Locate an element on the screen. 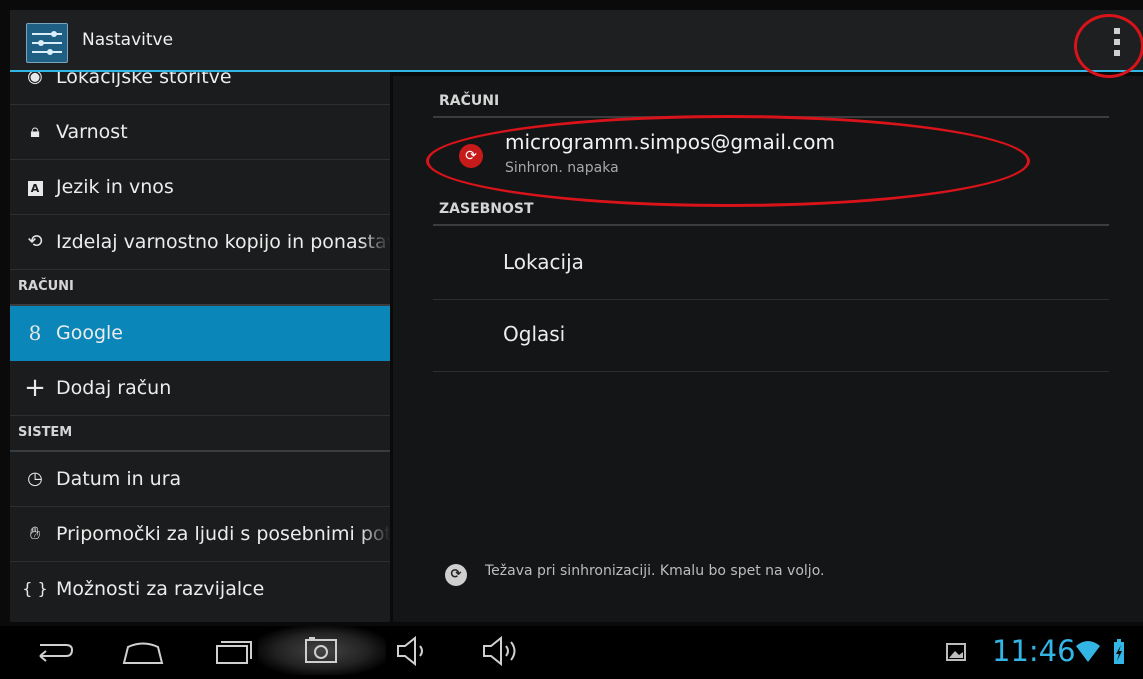  recent-apps-icon is located at coordinates (234, 652).